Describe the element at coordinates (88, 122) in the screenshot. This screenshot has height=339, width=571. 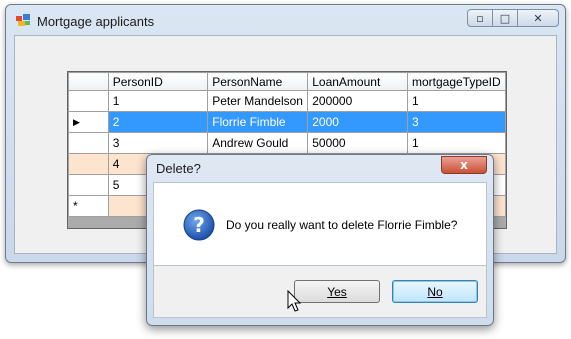
I see `row-header-current-marker: ▶` at that location.